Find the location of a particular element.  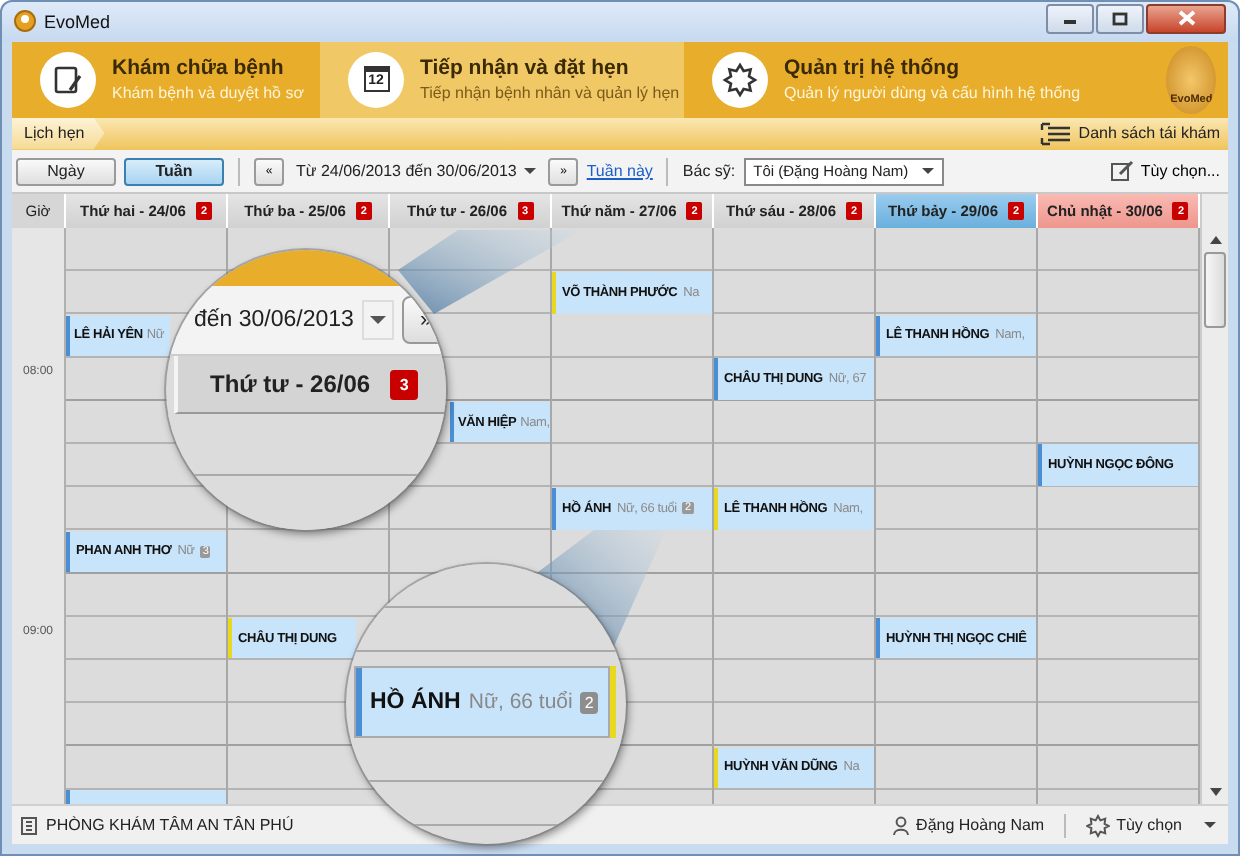

scrollbar-thumb is located at coordinates (1215, 290).